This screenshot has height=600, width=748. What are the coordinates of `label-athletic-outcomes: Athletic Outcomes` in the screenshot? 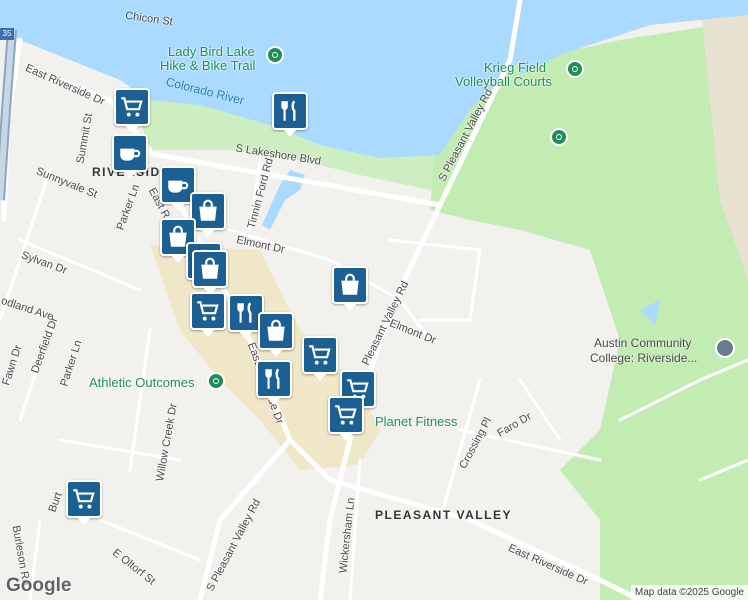 It's located at (142, 382).